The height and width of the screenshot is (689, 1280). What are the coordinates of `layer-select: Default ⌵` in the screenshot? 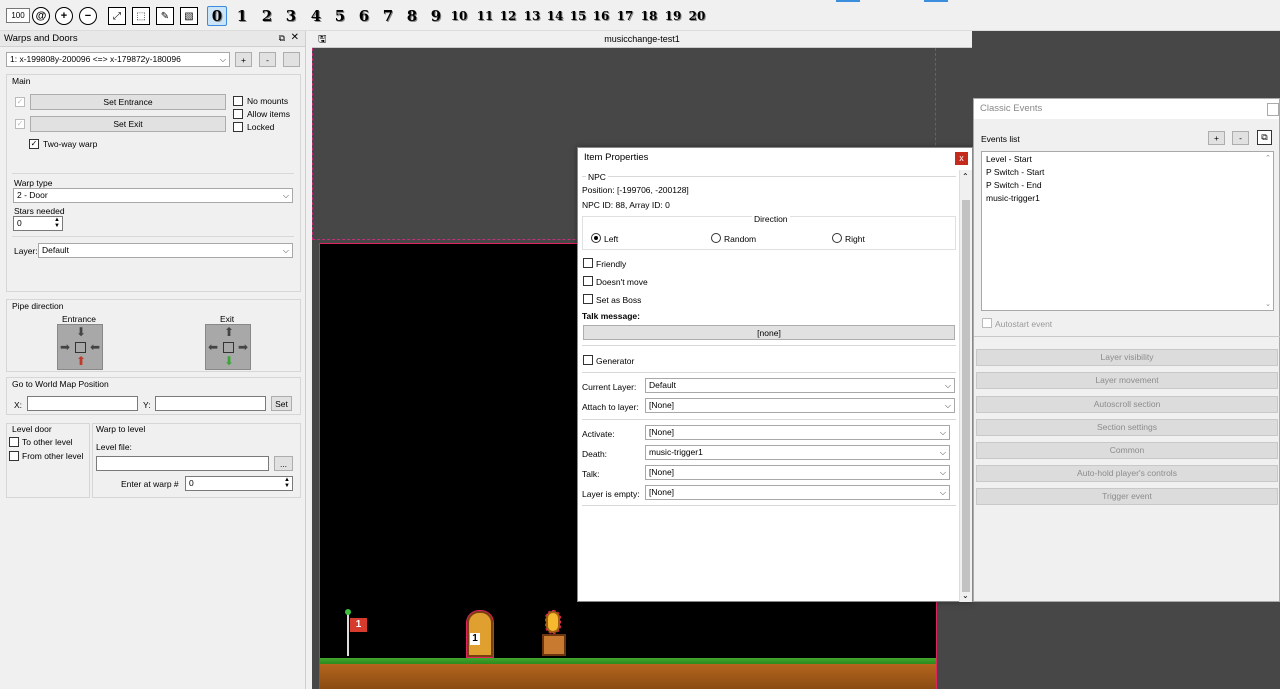 It's located at (165, 250).